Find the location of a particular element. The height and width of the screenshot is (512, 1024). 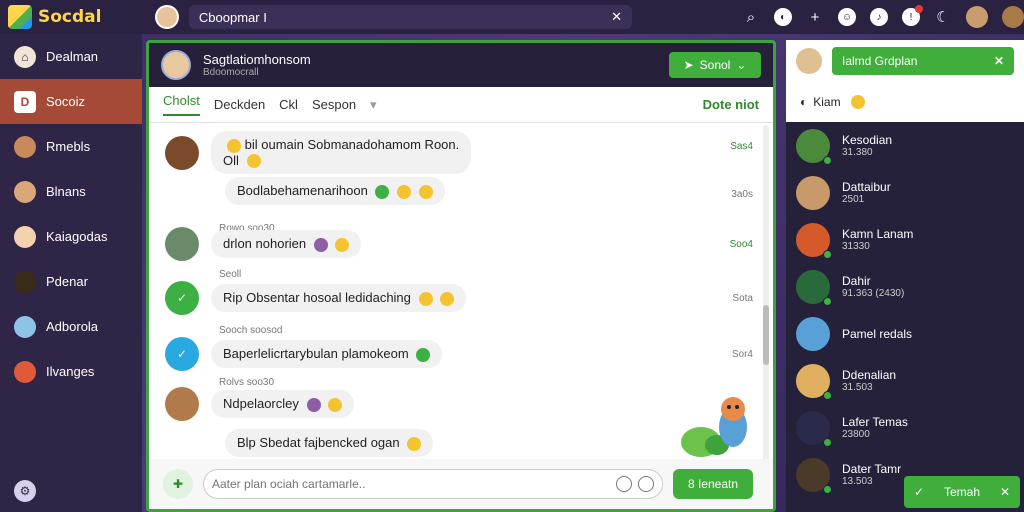

settings-icon is located at coordinates (646, 484).